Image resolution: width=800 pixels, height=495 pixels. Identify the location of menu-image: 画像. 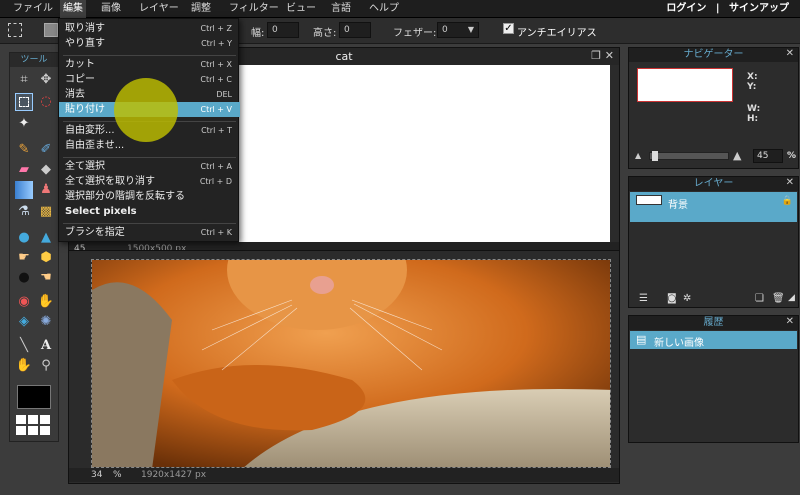
(111, 9).